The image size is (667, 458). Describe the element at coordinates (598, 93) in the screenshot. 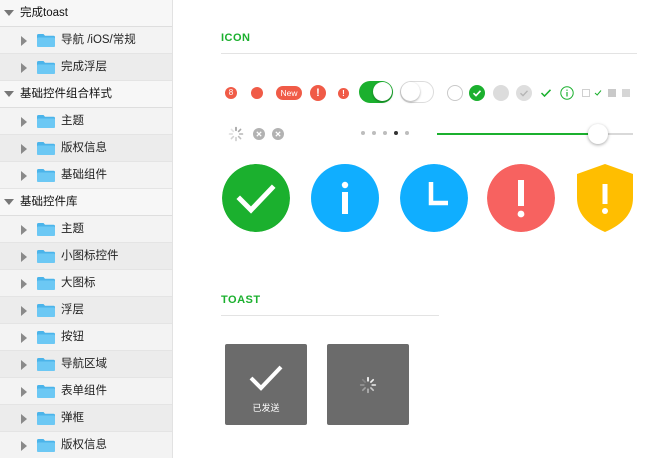

I see `checkbox-check-icon` at that location.